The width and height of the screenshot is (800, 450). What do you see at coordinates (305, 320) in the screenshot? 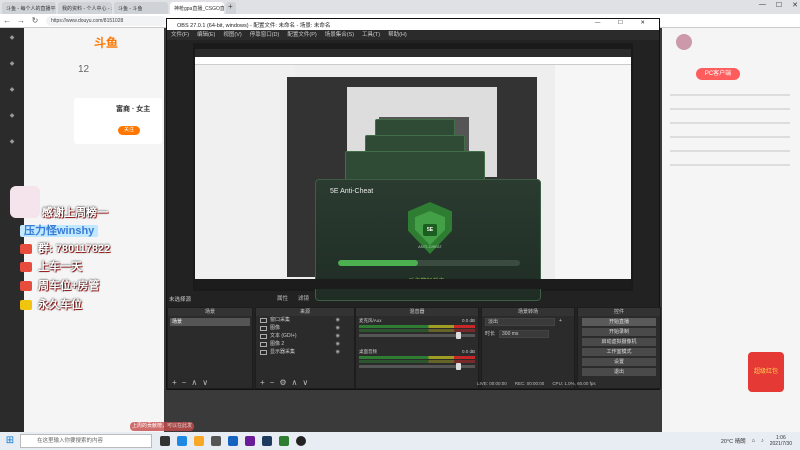
I see `source-item: 窗口采集 ◉` at bounding box center [305, 320].